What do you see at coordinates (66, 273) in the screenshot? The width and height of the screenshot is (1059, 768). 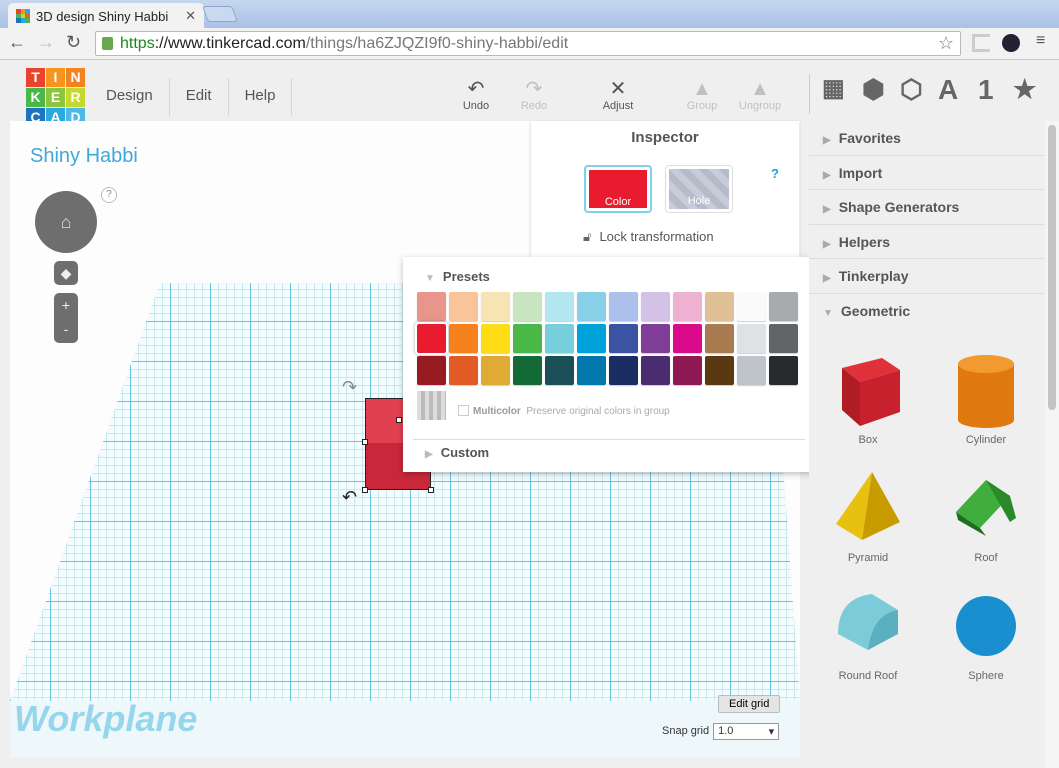 I see `orthographic-view-button: ◆` at bounding box center [66, 273].